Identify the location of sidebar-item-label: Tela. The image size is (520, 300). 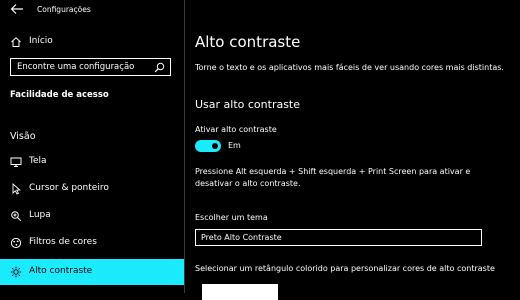
(38, 161).